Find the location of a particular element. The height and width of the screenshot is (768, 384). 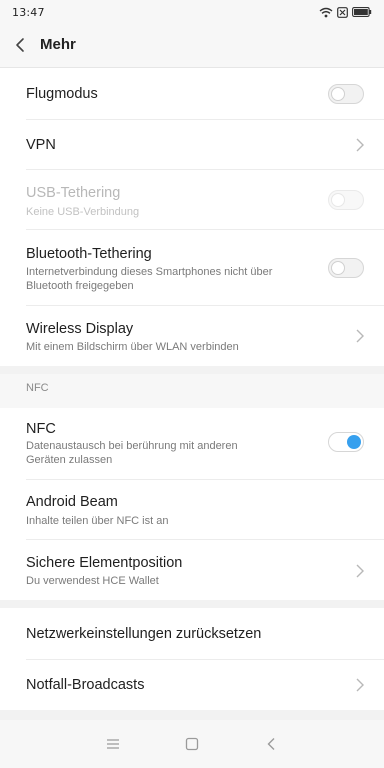

status-icons is located at coordinates (345, 12).